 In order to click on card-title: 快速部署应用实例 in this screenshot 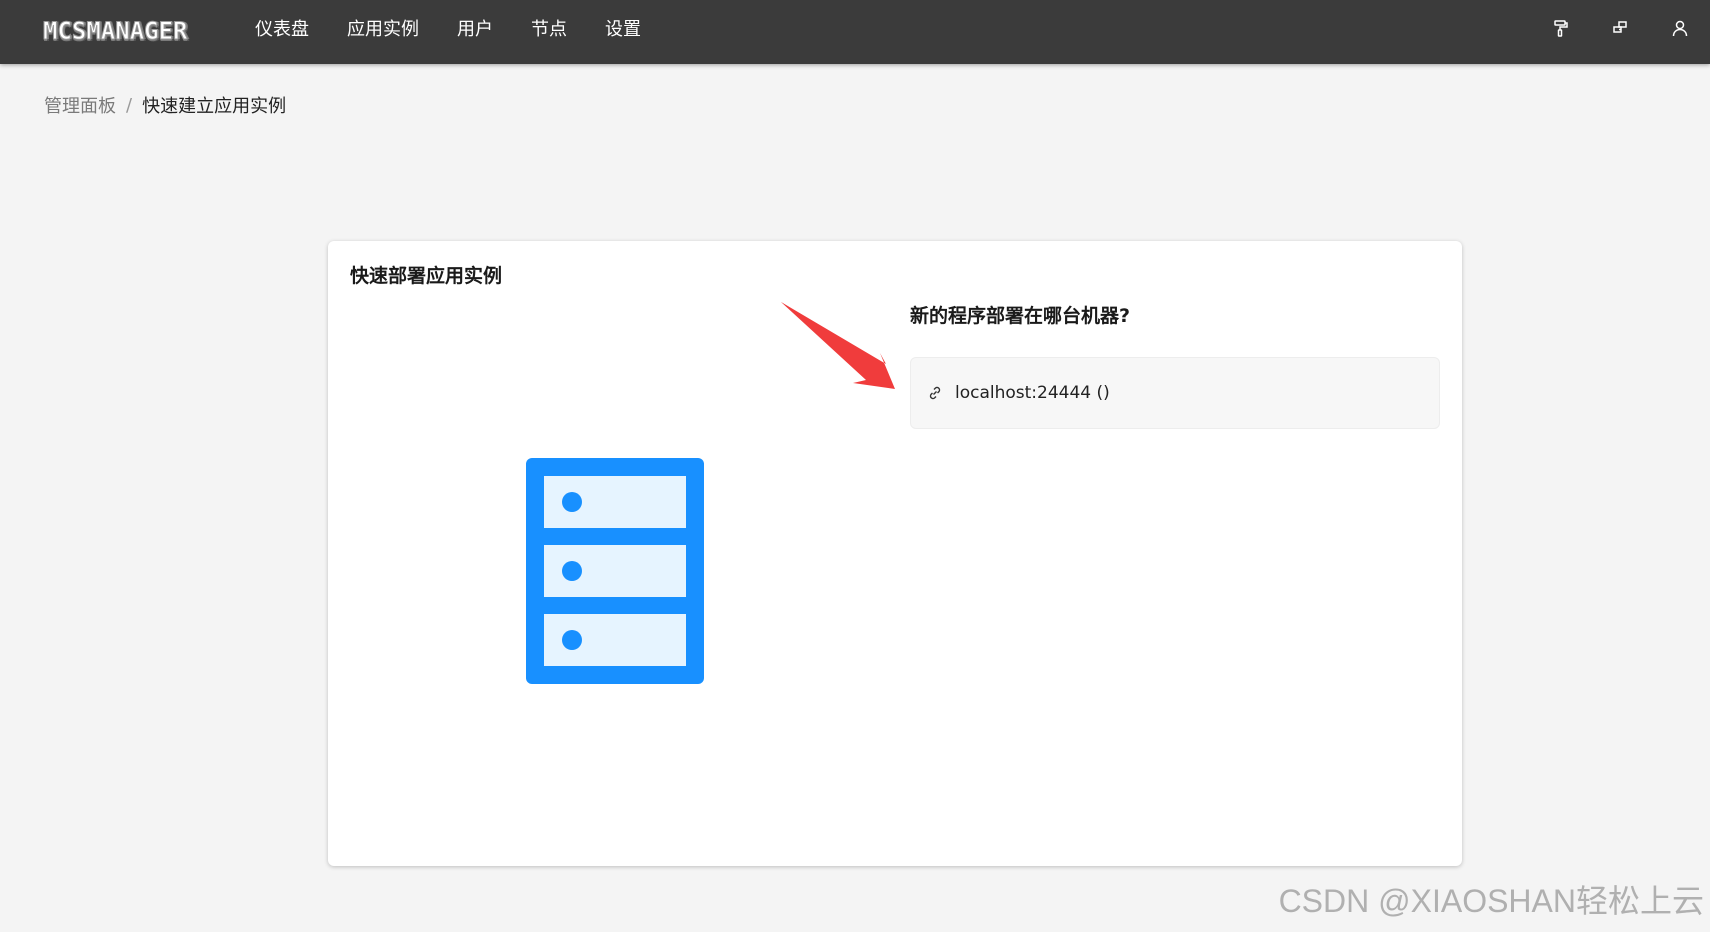, I will do `click(426, 276)`.